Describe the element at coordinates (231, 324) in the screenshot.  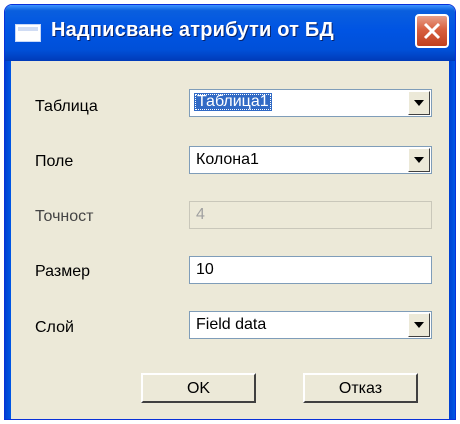
I see `layer-select-value: Field data` at that location.